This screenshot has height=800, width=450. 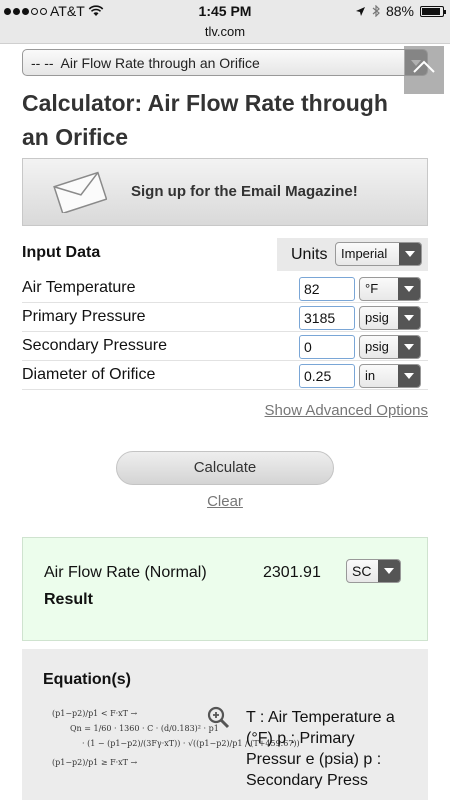 What do you see at coordinates (225, 288) in the screenshot?
I see `air-temperature-row: Air Temperature °F` at bounding box center [225, 288].